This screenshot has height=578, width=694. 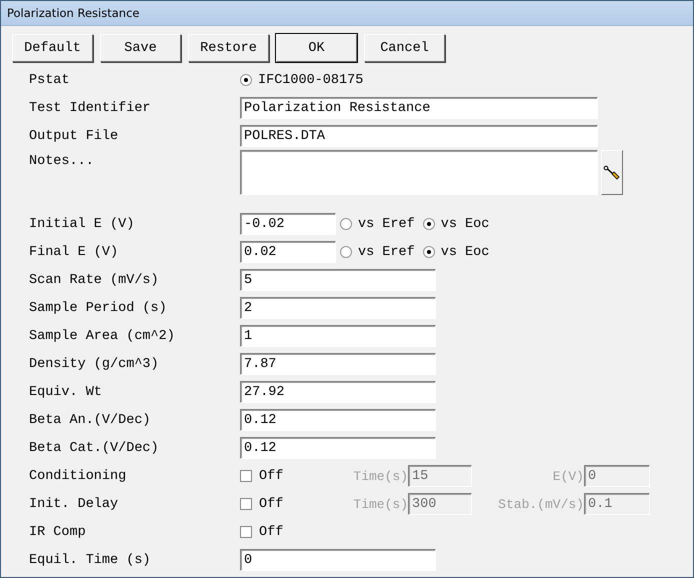 What do you see at coordinates (288, 252) in the screenshot?
I see `number-field: 0.02` at bounding box center [288, 252].